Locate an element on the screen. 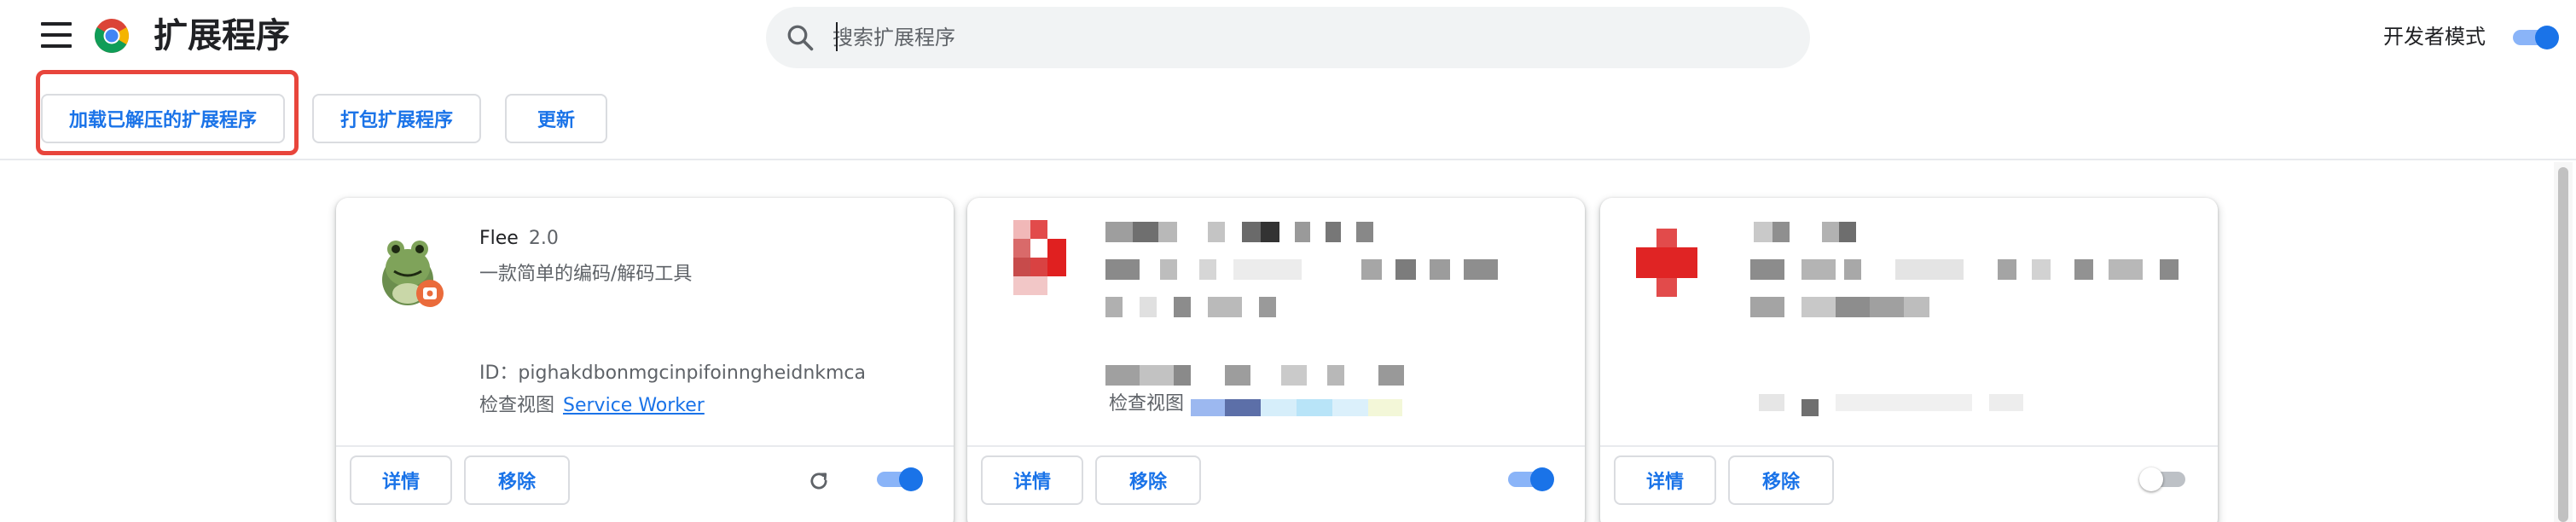 Image resolution: width=2576 pixels, height=522 pixels. extension-description: 一款简单的编码/解码工具 is located at coordinates (586, 274).